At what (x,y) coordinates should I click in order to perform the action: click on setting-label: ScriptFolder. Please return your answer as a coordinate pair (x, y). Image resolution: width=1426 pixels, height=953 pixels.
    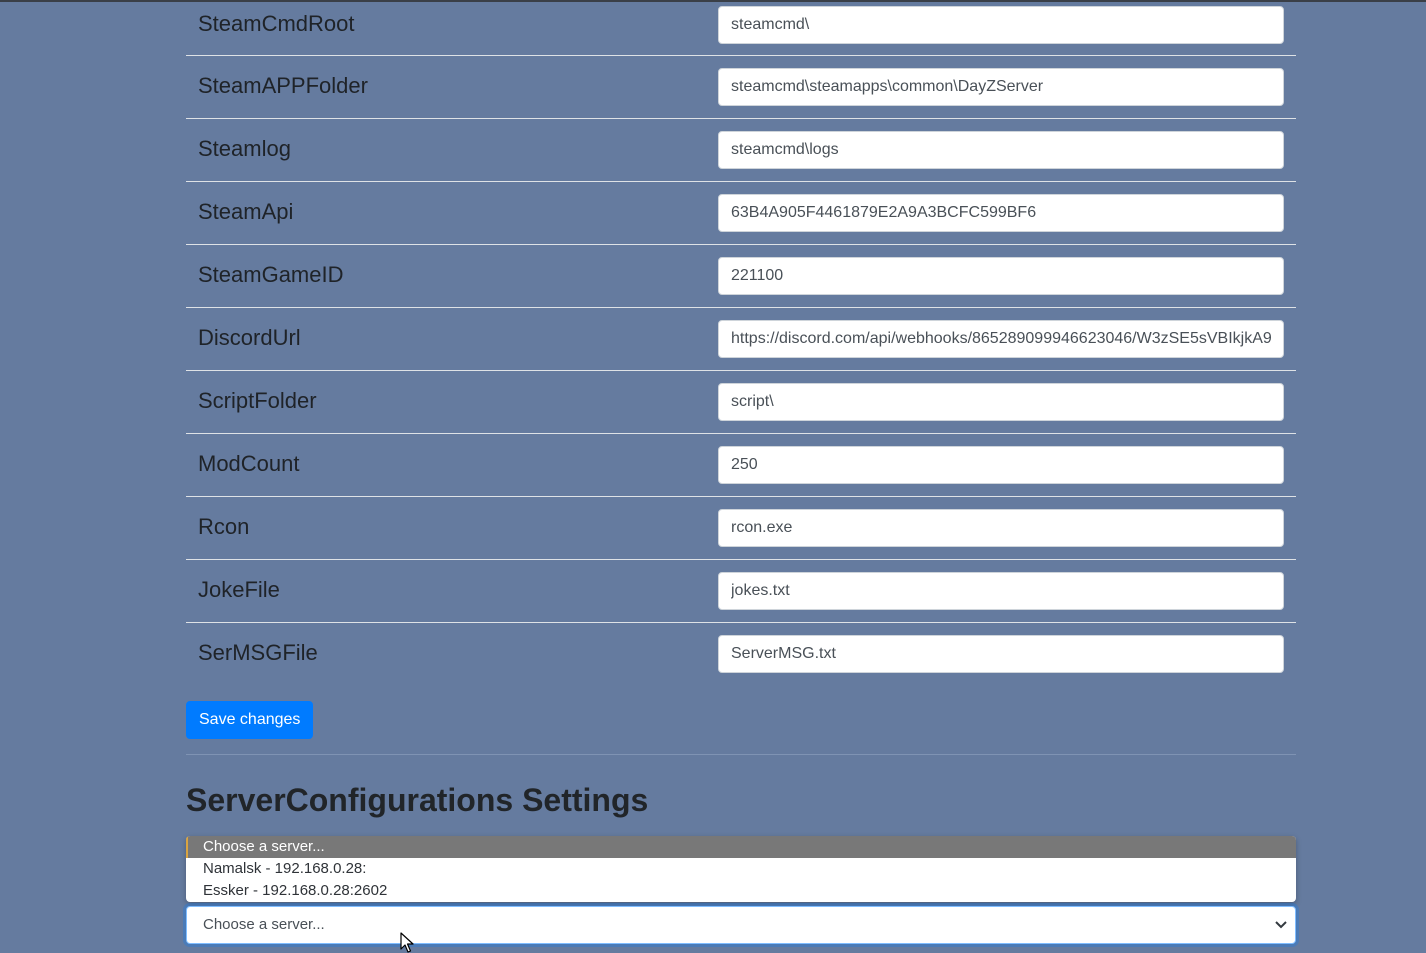
    Looking at the image, I should click on (257, 400).